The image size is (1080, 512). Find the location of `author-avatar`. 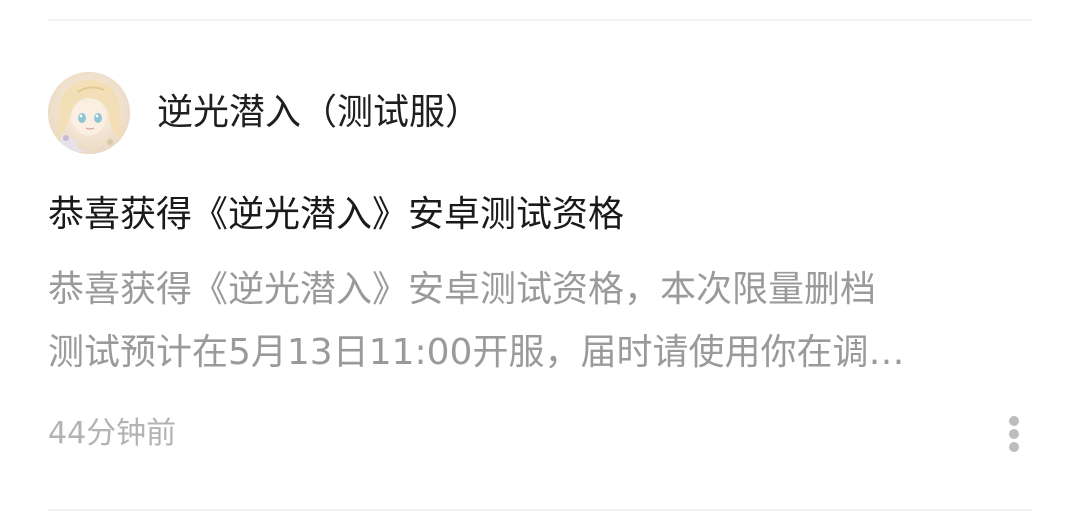

author-avatar is located at coordinates (89, 113).